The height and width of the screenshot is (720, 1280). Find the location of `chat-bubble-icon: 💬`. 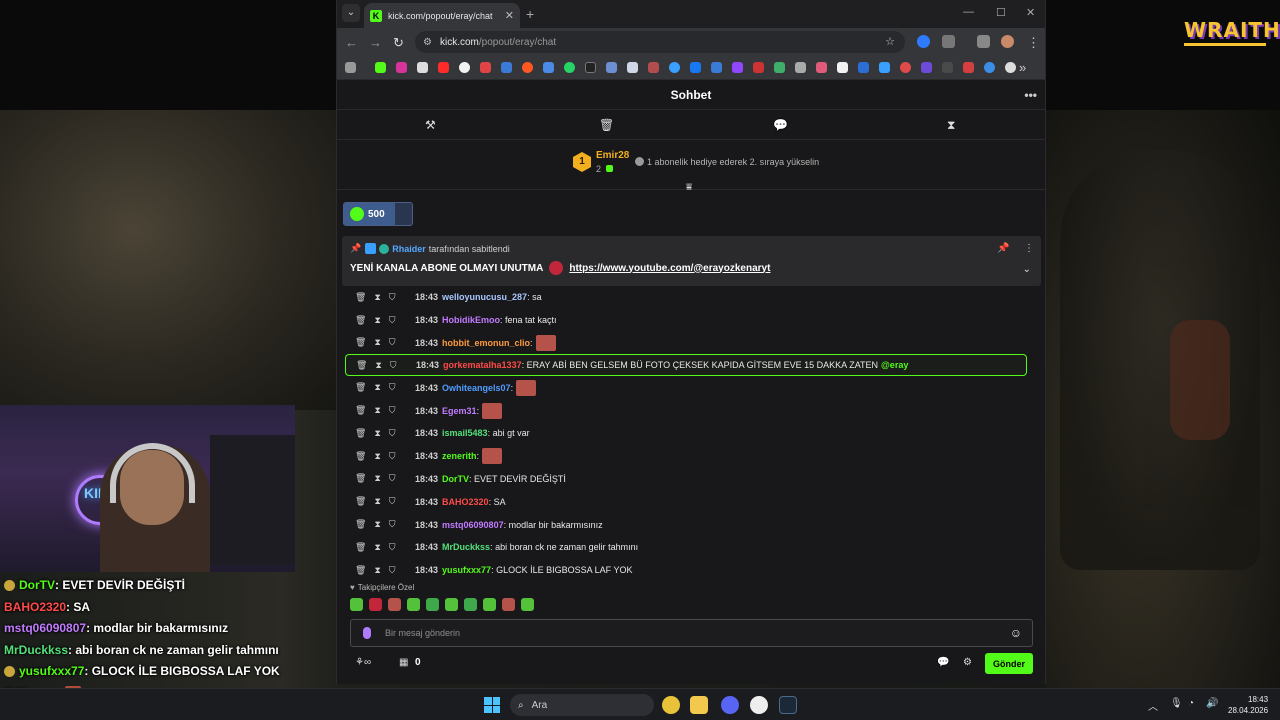

chat-bubble-icon: 💬 is located at coordinates (943, 662).